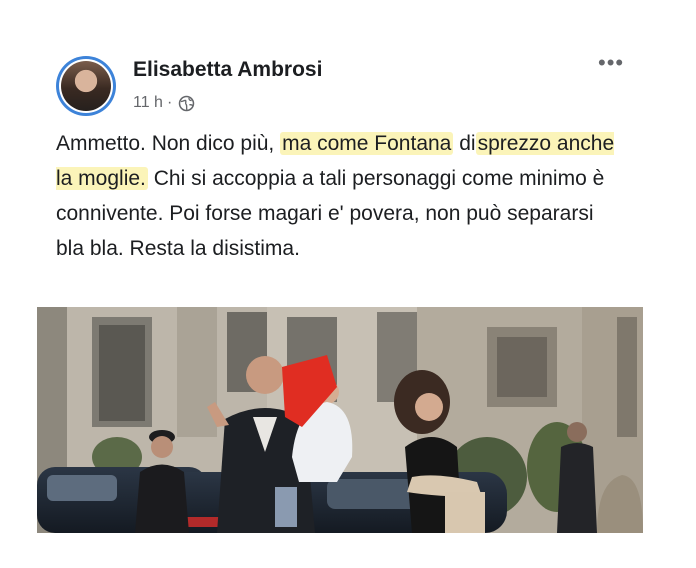 The width and height of the screenshot is (696, 568). What do you see at coordinates (187, 103) in the screenshot?
I see `globe-icon` at bounding box center [187, 103].